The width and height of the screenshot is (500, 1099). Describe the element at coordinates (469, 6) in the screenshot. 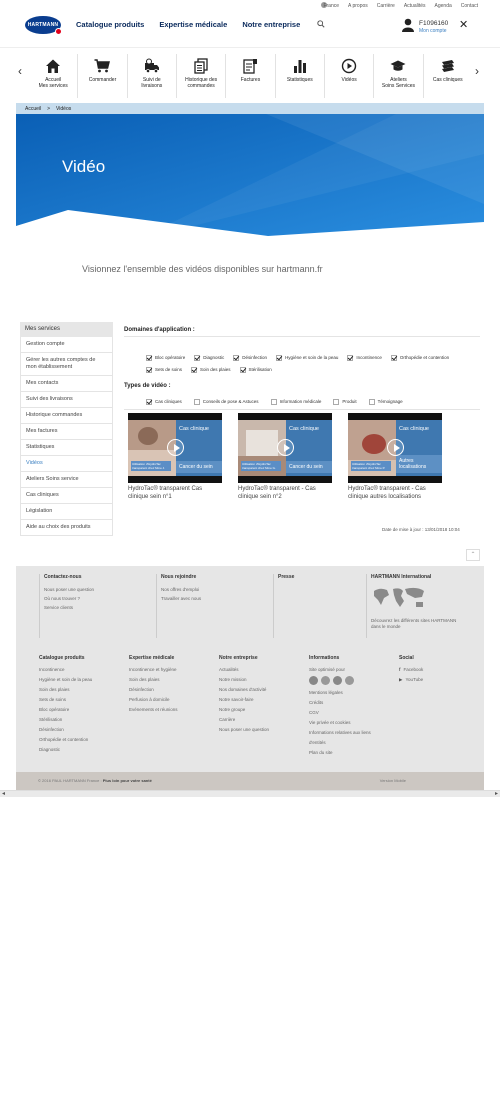

I see `utility-link: Contact` at that location.